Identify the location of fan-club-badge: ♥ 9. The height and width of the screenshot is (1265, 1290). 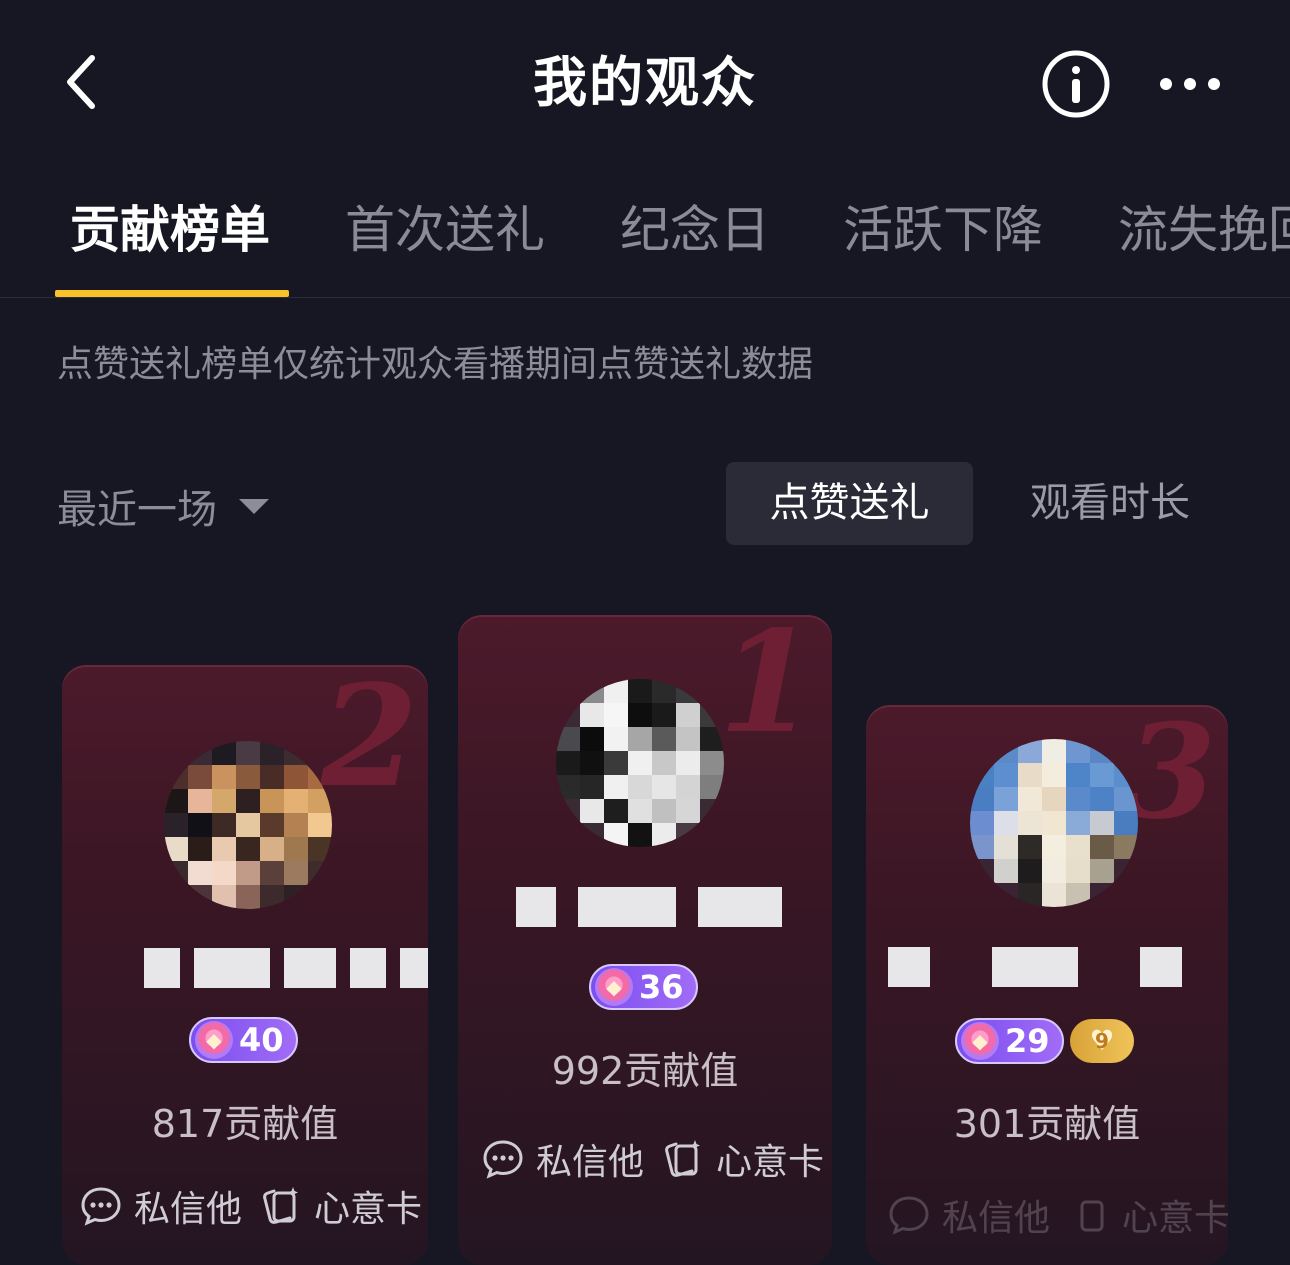
(1102, 1041).